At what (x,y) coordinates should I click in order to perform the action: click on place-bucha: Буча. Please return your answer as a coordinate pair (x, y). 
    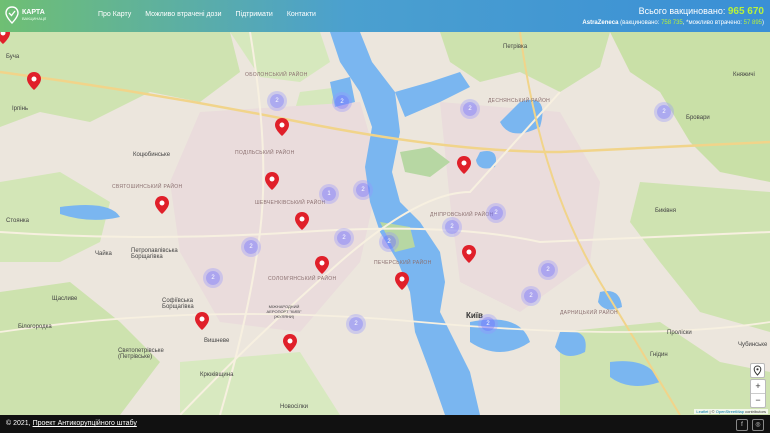
    Looking at the image, I should click on (13, 57).